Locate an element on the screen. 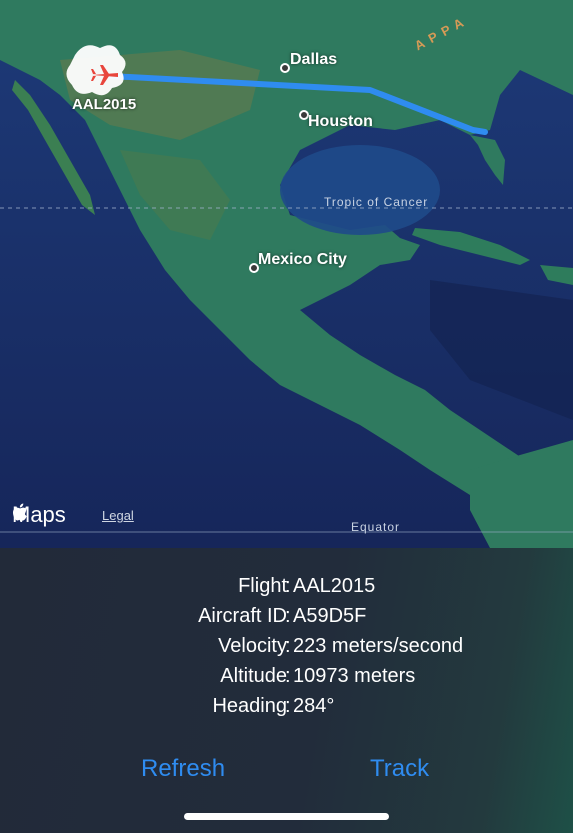 The width and height of the screenshot is (573, 833). info-row-aircraft-id: Aircraft ID : A59D5F is located at coordinates (286, 620).